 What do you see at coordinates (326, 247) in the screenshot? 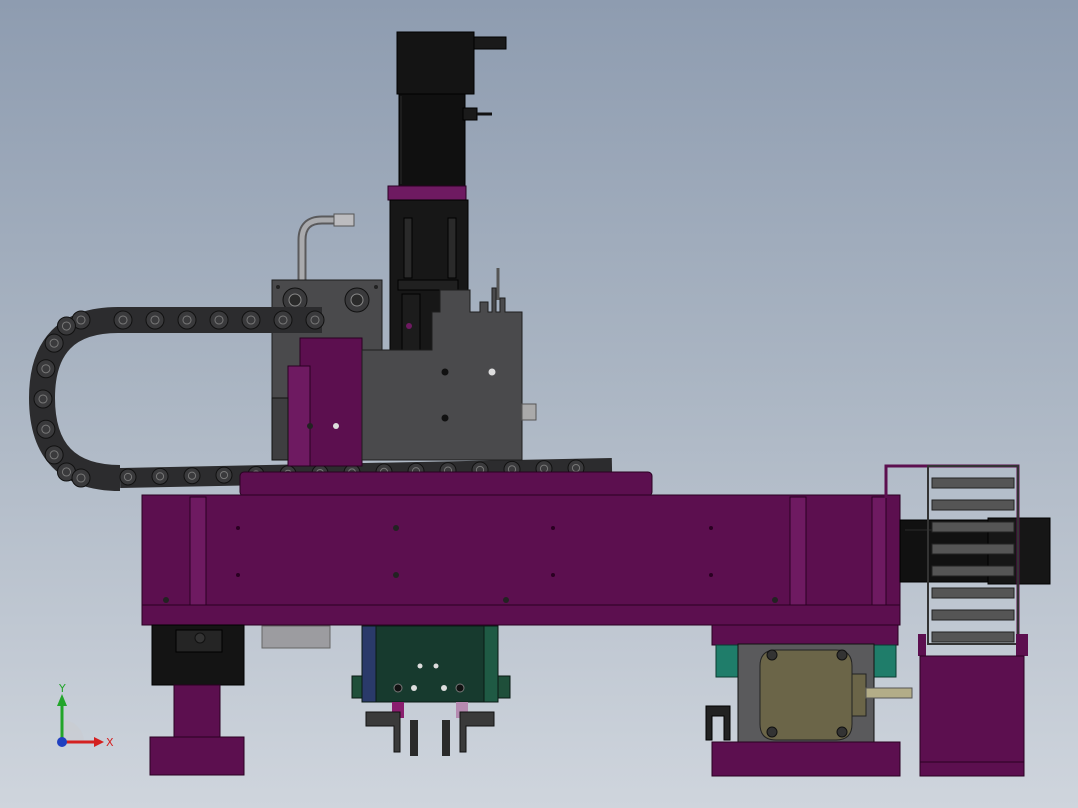
I see `cable-hose` at bounding box center [326, 247].